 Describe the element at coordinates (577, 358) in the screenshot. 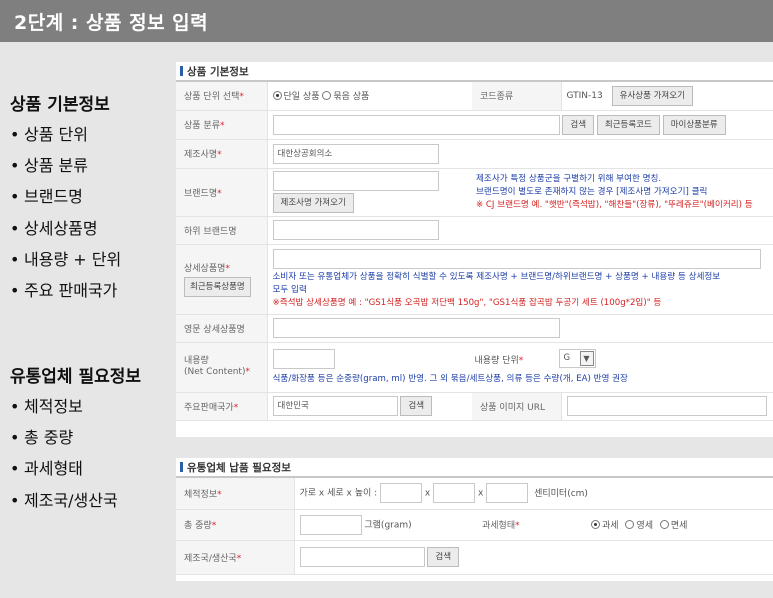

I see `content-unit-select: G ▼` at that location.